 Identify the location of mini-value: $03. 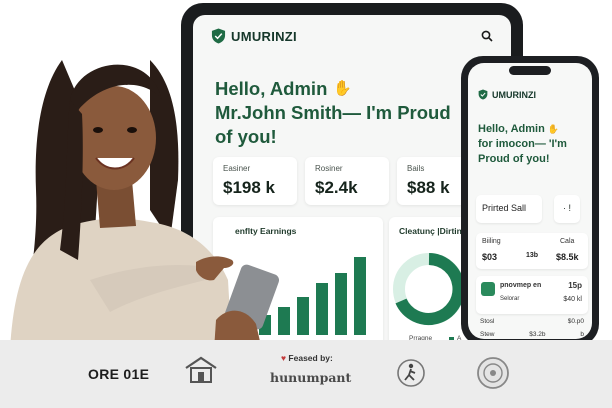
(490, 257).